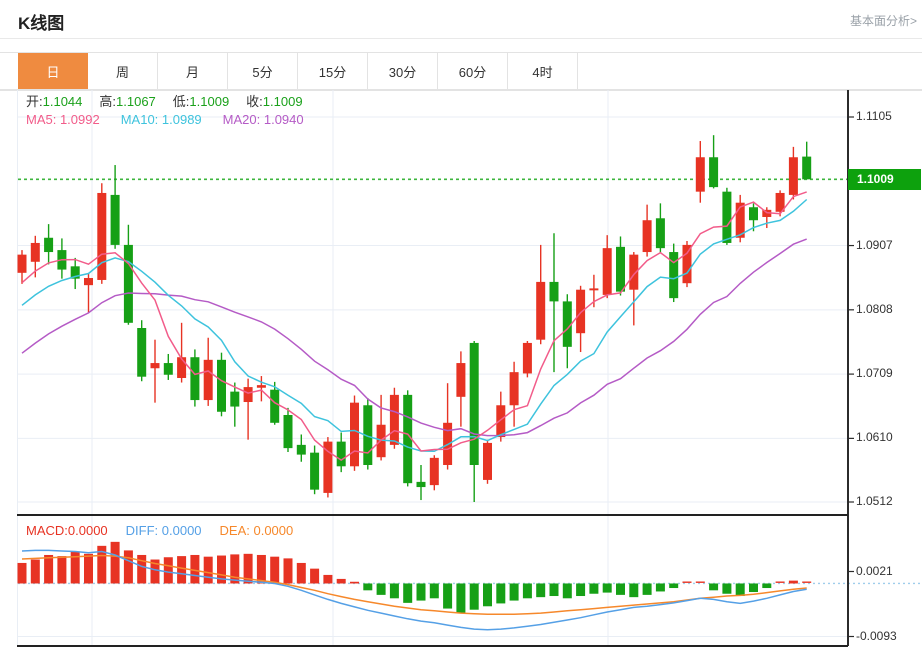 The height and width of the screenshot is (653, 922). I want to click on tab-timeframe-4: 15分, so click(333, 71).